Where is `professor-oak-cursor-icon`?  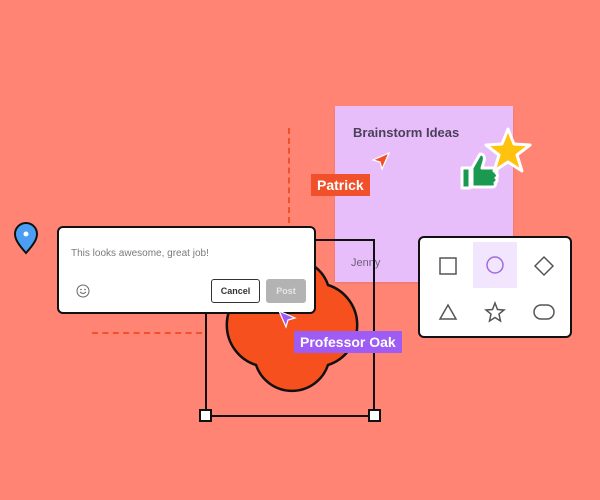 professor-oak-cursor-icon is located at coordinates (287, 319).